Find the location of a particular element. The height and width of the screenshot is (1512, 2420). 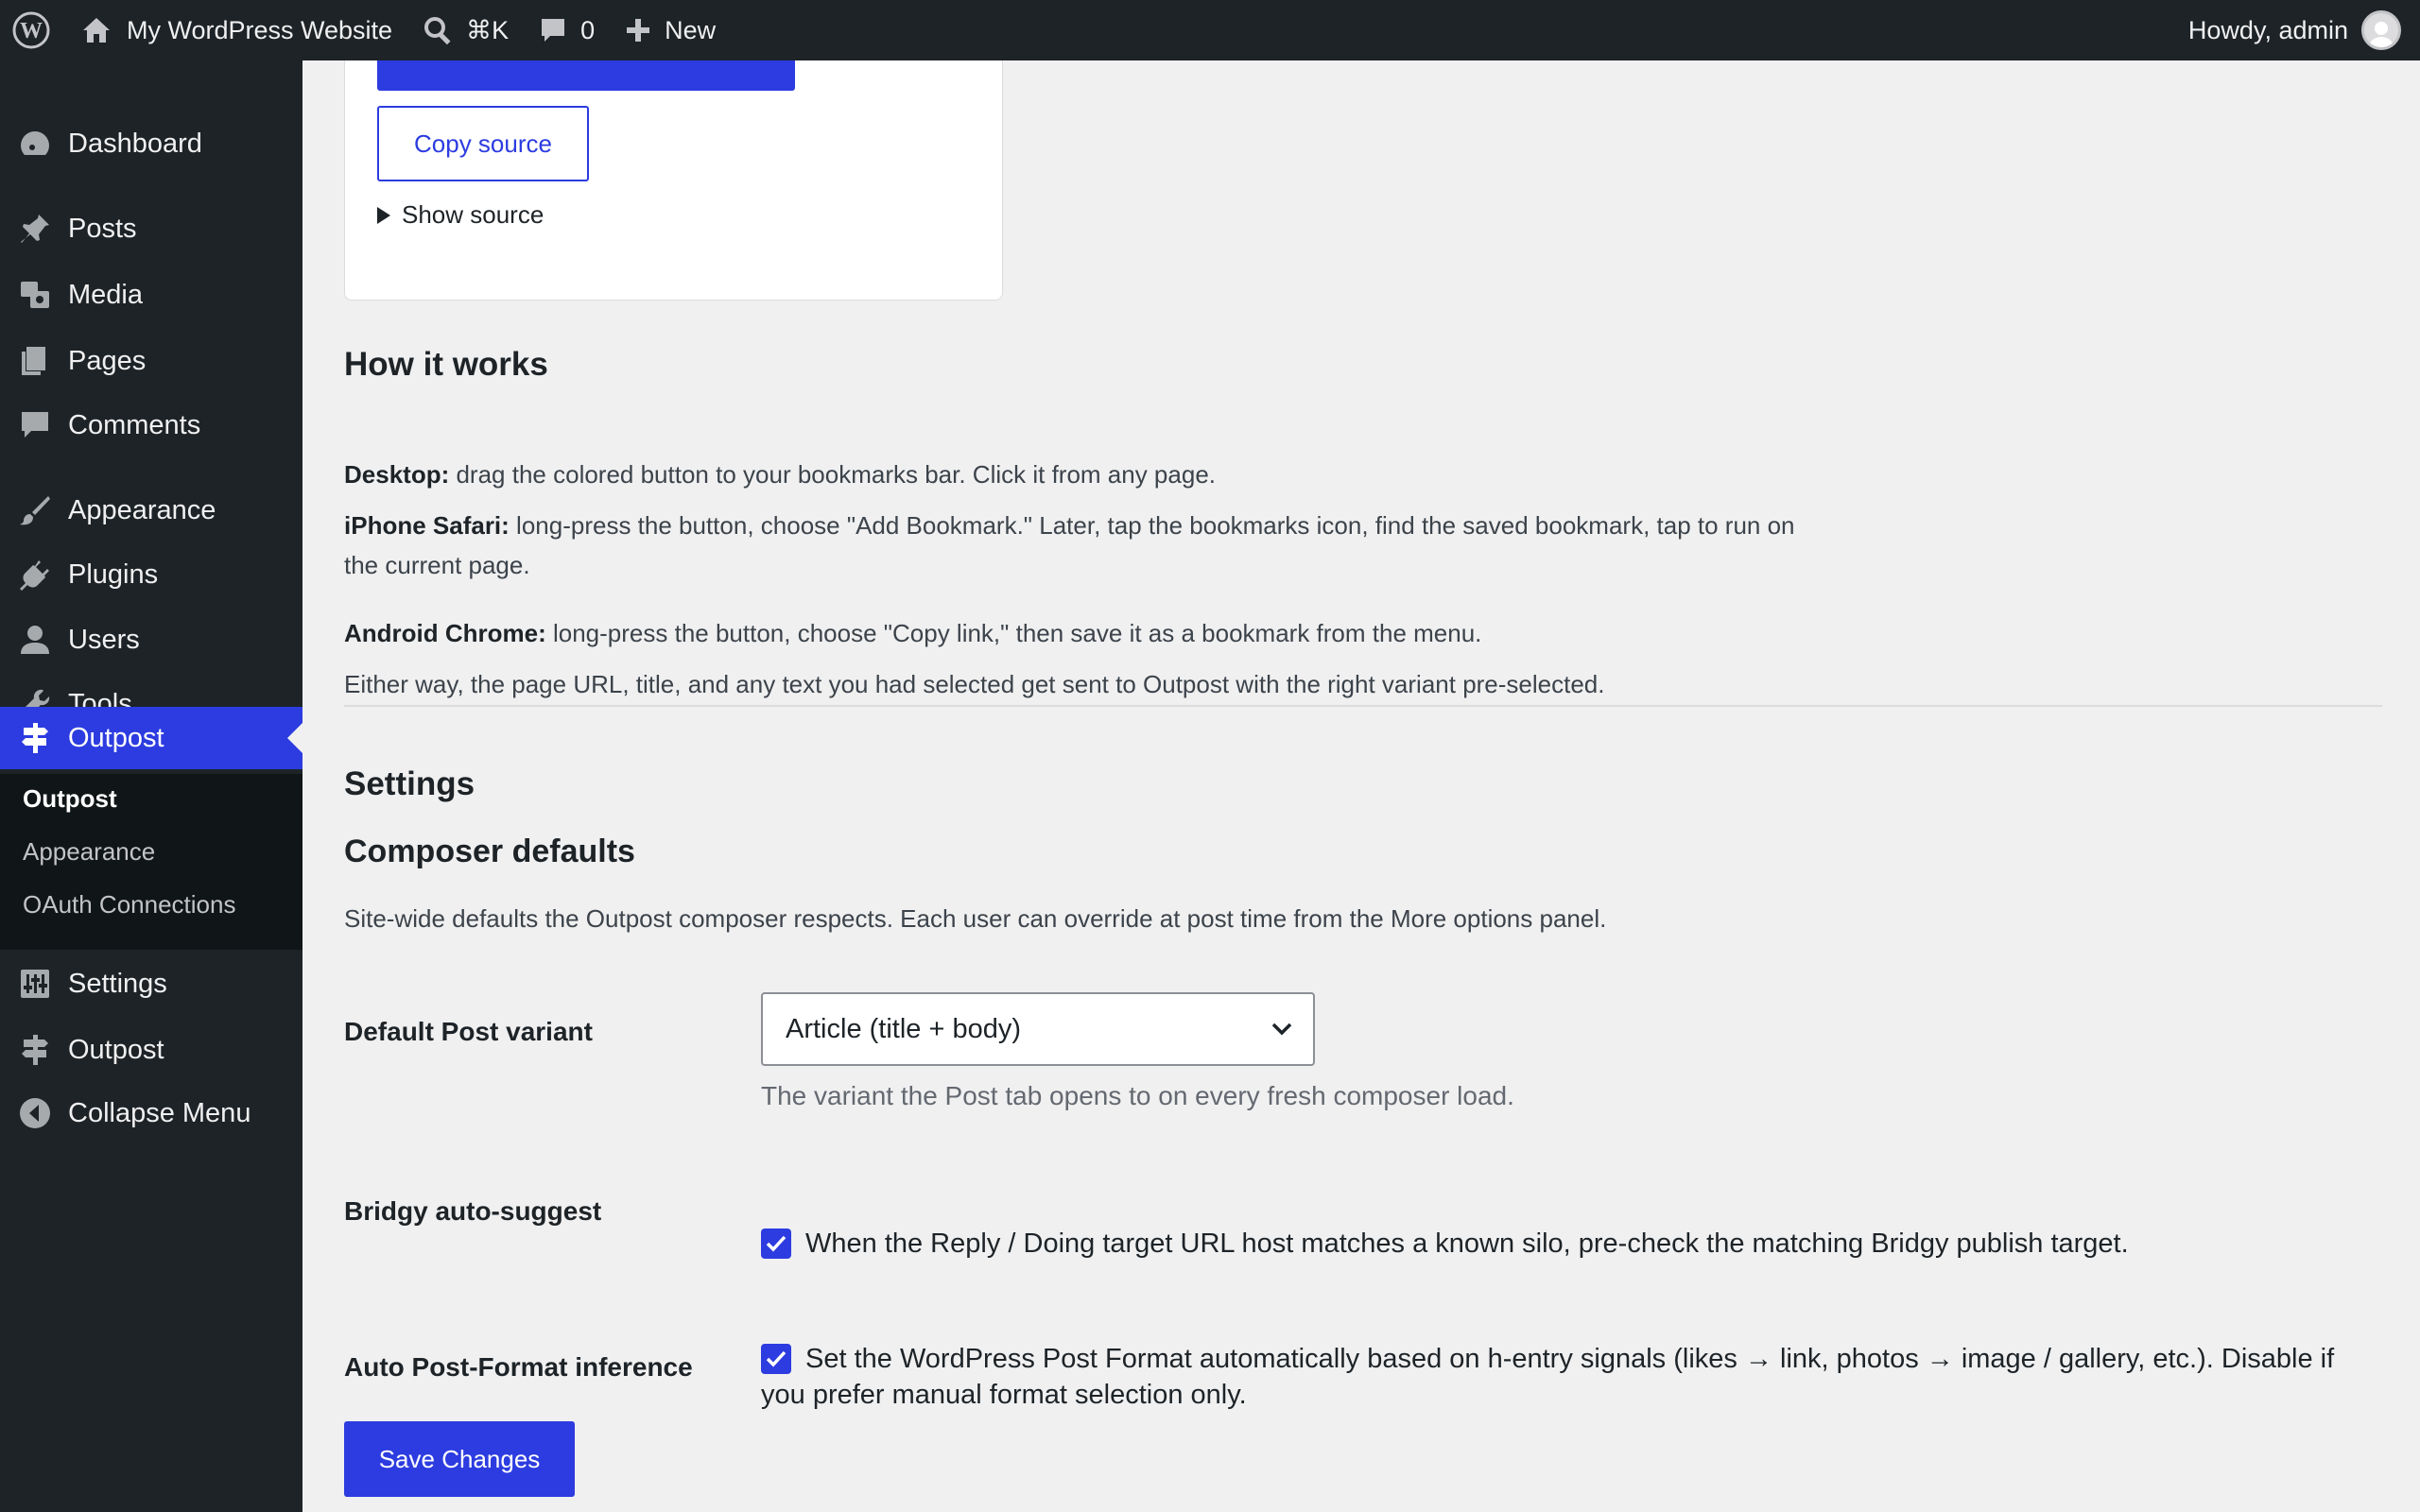

save-changes-button: Save Changes is located at coordinates (459, 1459).